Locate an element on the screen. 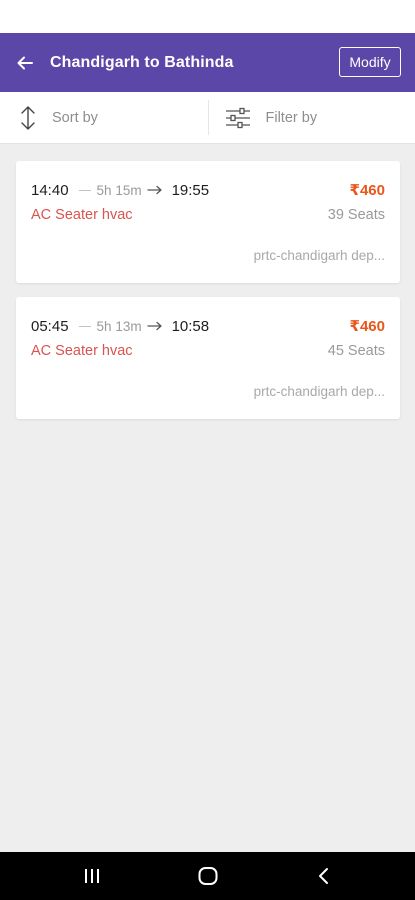 The image size is (415, 900). sort-button: Sort by is located at coordinates (104, 117).